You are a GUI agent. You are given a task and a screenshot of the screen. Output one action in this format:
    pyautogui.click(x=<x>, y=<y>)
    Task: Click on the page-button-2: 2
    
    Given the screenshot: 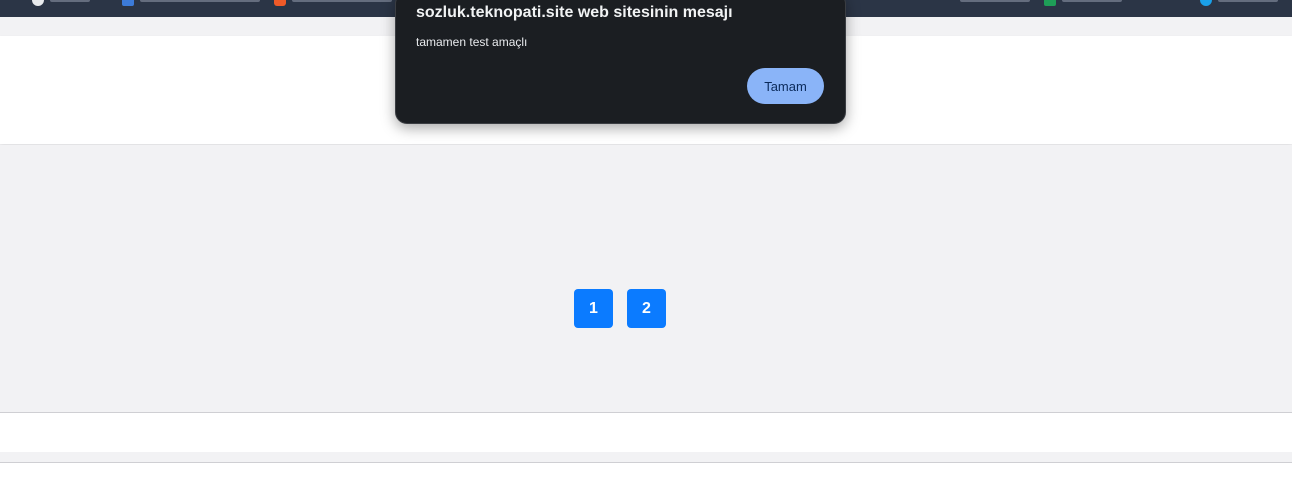 What is the action you would take?
    pyautogui.click(x=646, y=308)
    